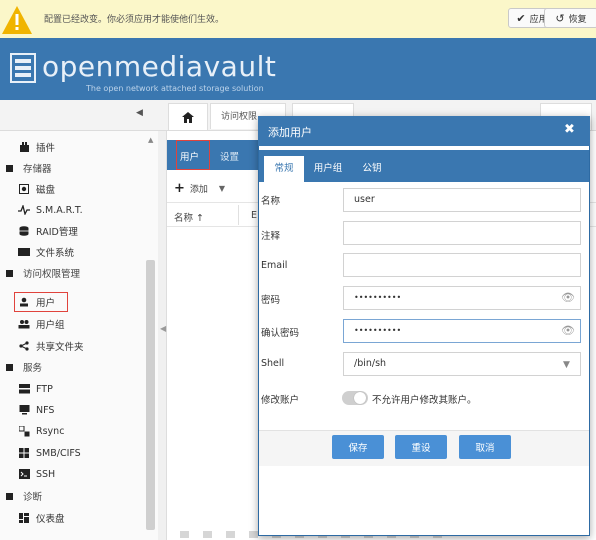 This screenshot has width=596, height=540. I want to click on sidebar-item-label: Rsync, so click(50, 431).